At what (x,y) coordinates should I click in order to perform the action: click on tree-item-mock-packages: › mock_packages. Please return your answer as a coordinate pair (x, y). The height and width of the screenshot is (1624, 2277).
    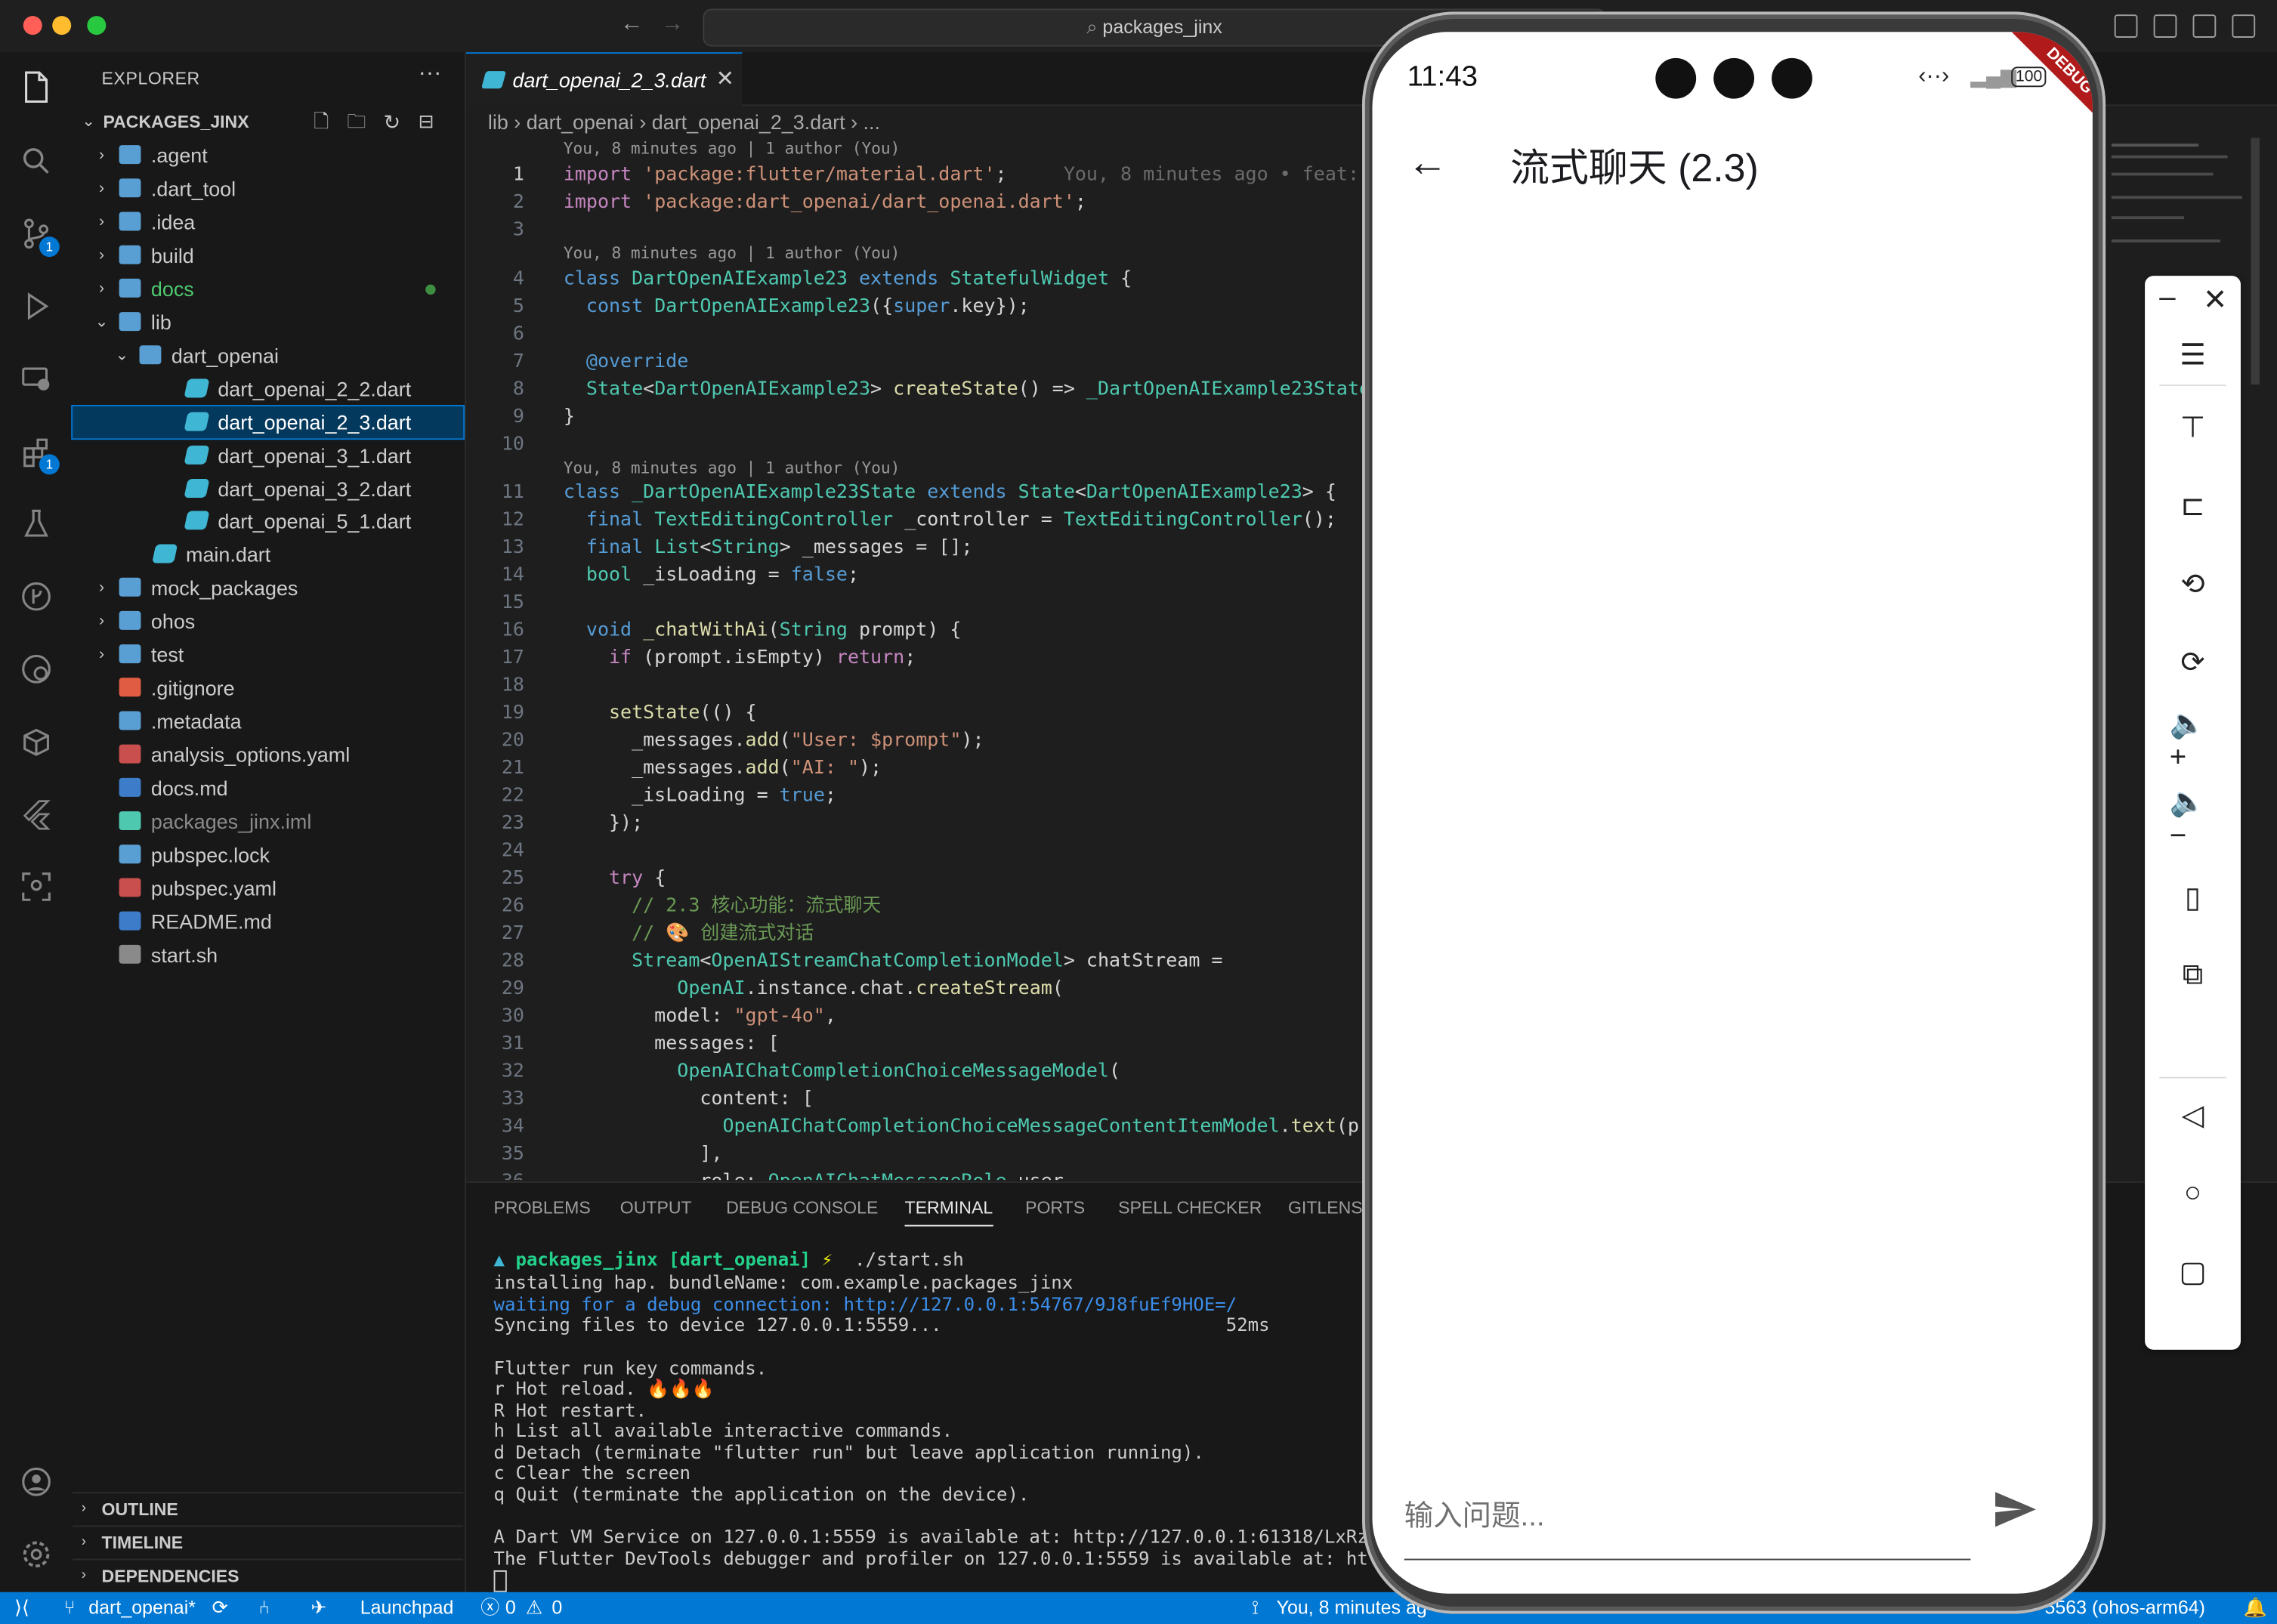
    Looking at the image, I should click on (268, 588).